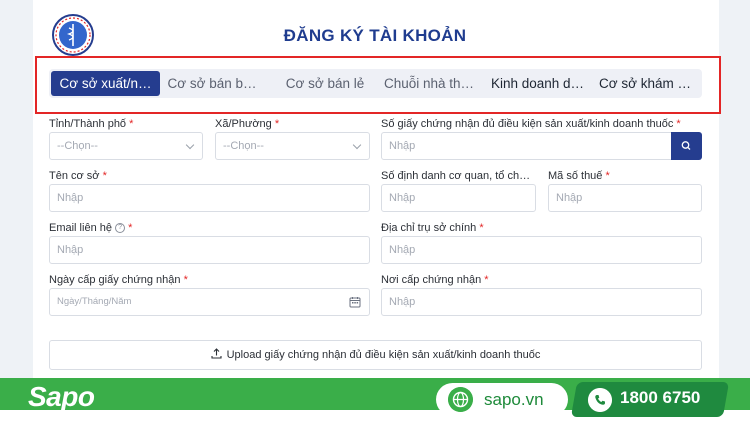  Describe the element at coordinates (660, 397) in the screenshot. I see `phone-number: 1800 6750` at that location.